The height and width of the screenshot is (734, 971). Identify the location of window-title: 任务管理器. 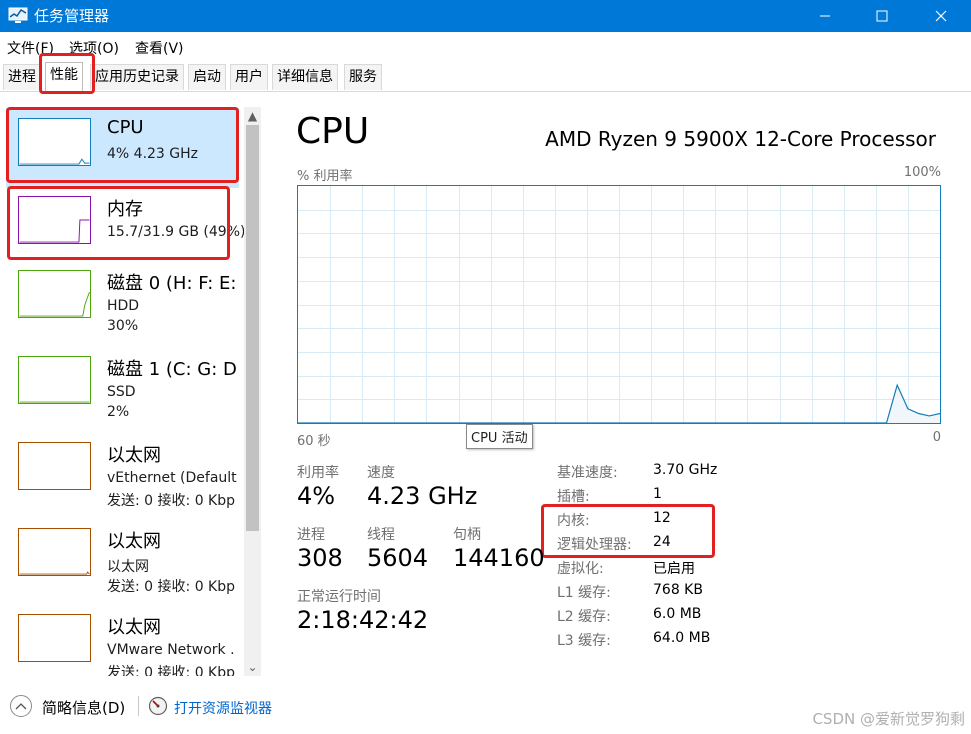
(72, 16).